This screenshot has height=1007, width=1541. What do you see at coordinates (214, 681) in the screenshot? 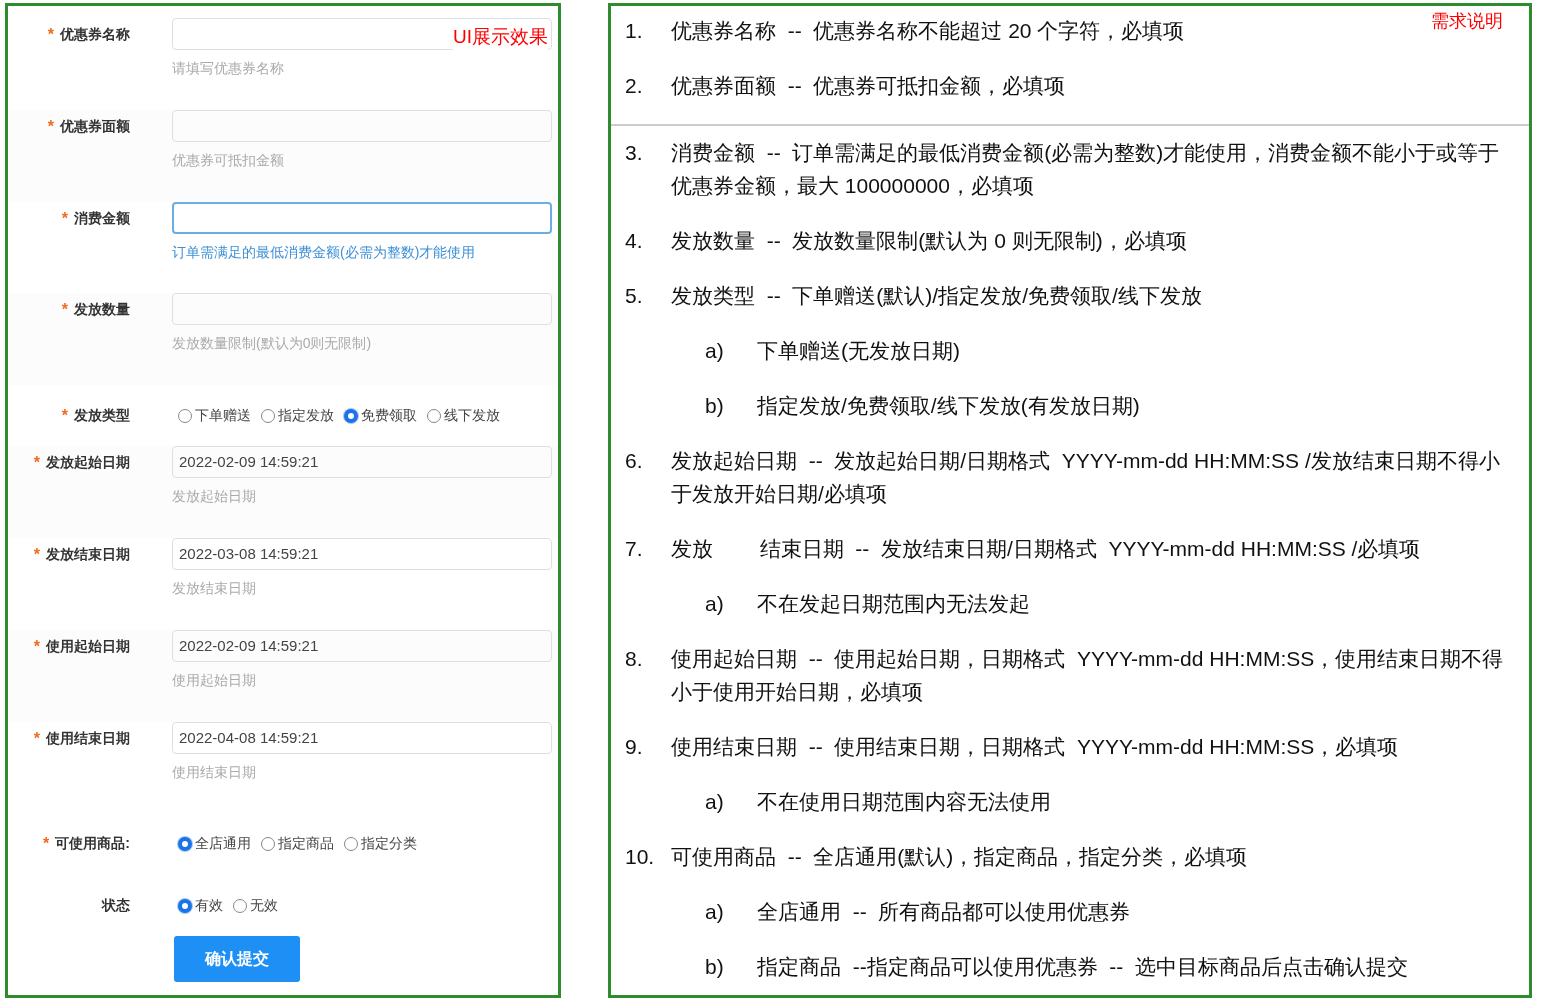
I see `field-hint: 使用起始日期` at bounding box center [214, 681].